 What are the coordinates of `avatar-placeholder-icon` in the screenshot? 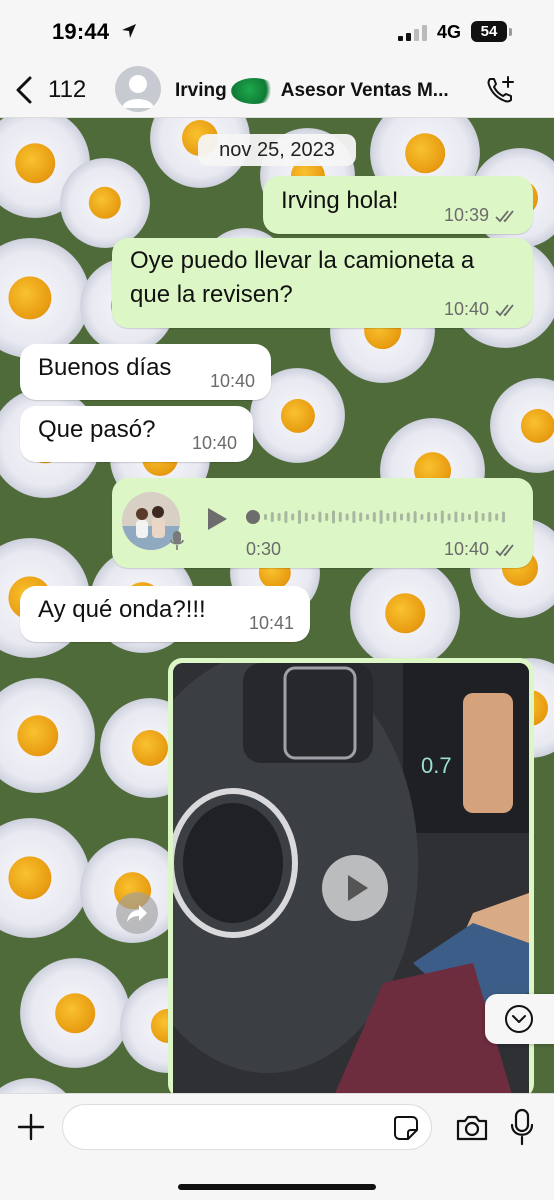 It's located at (138, 91).